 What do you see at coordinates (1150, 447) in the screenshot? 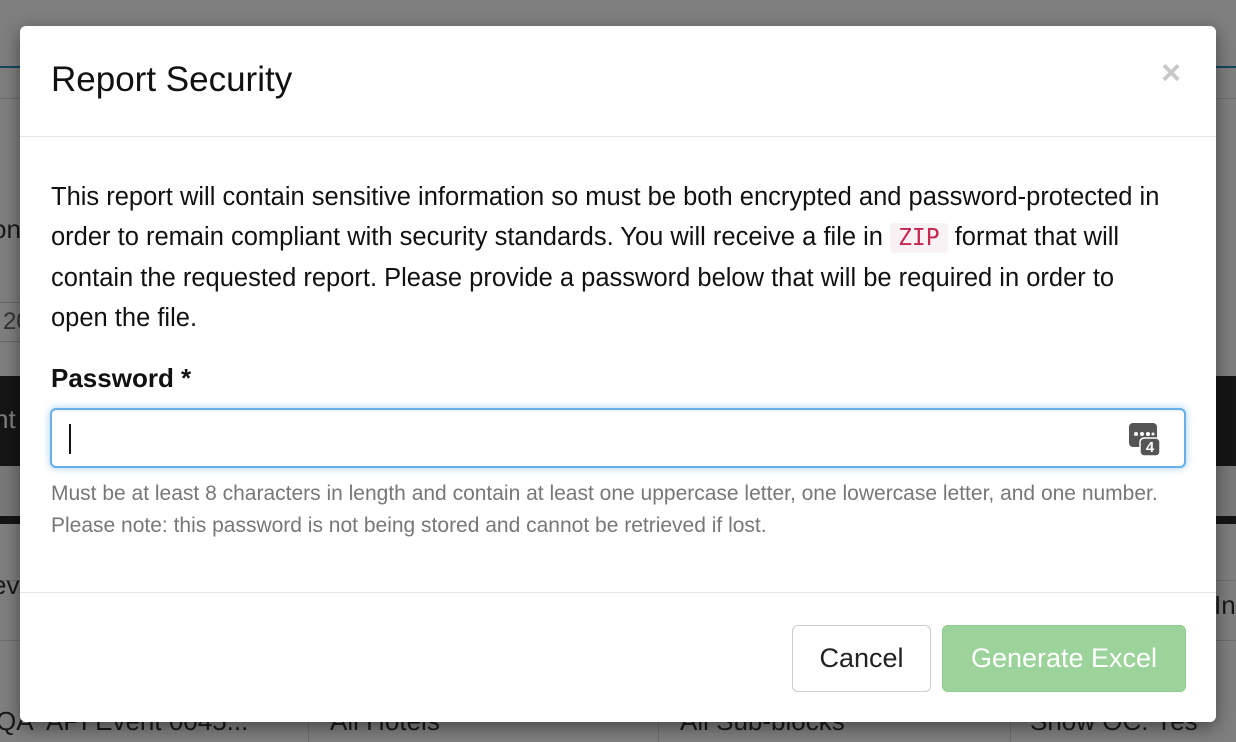
I see `password-manager-badge: 4` at bounding box center [1150, 447].